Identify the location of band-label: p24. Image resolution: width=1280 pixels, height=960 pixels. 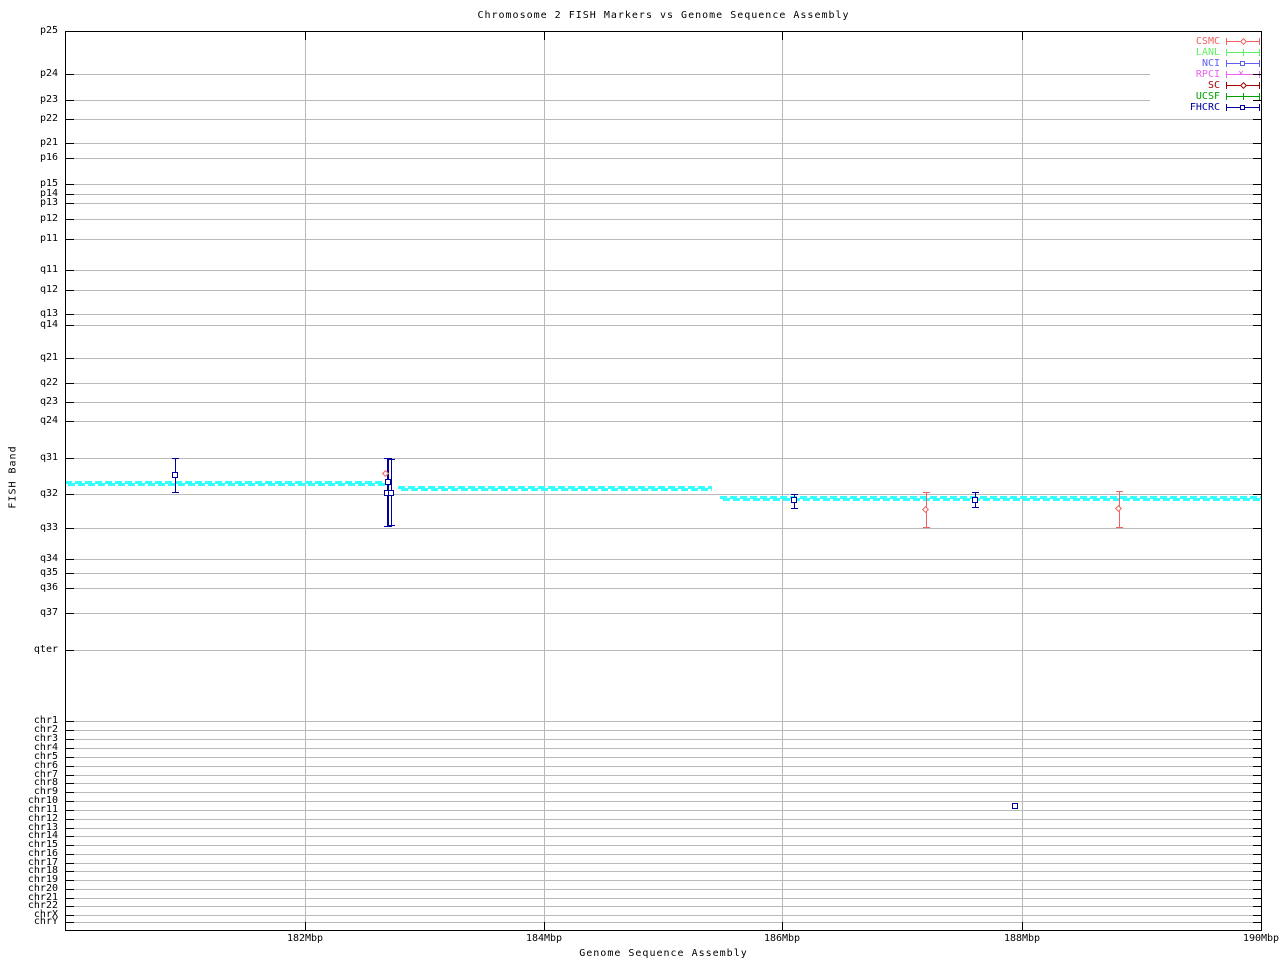
(48, 73).